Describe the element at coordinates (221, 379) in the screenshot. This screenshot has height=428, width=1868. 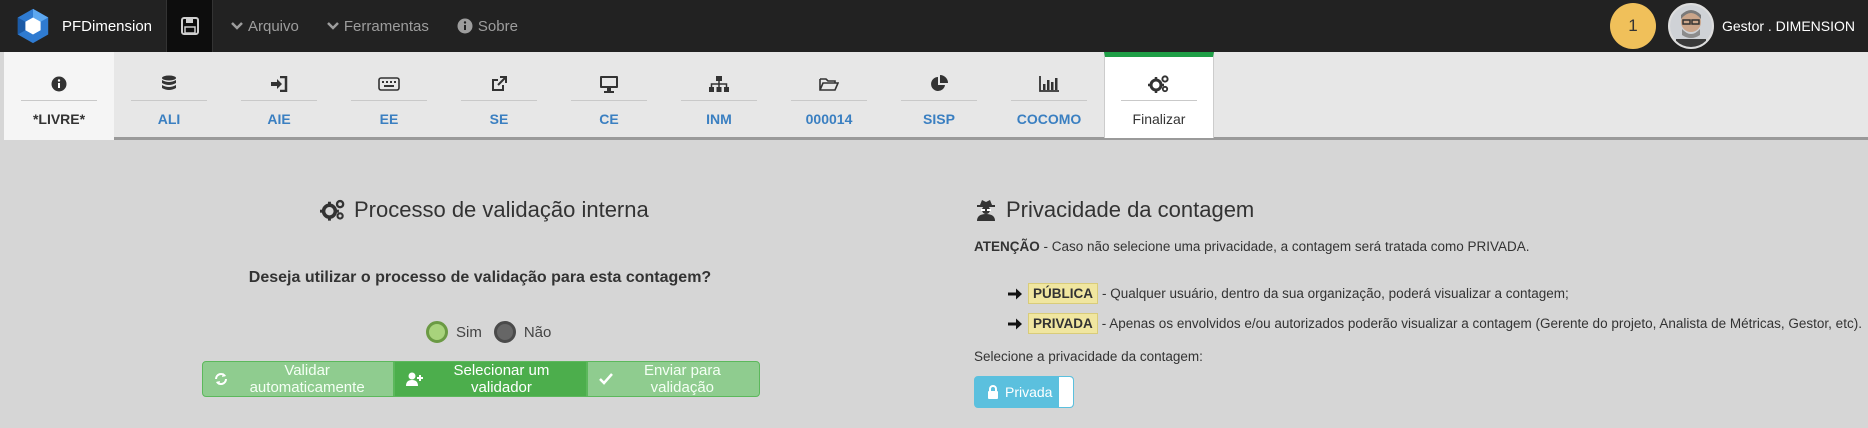
I see `refresh-icon` at that location.